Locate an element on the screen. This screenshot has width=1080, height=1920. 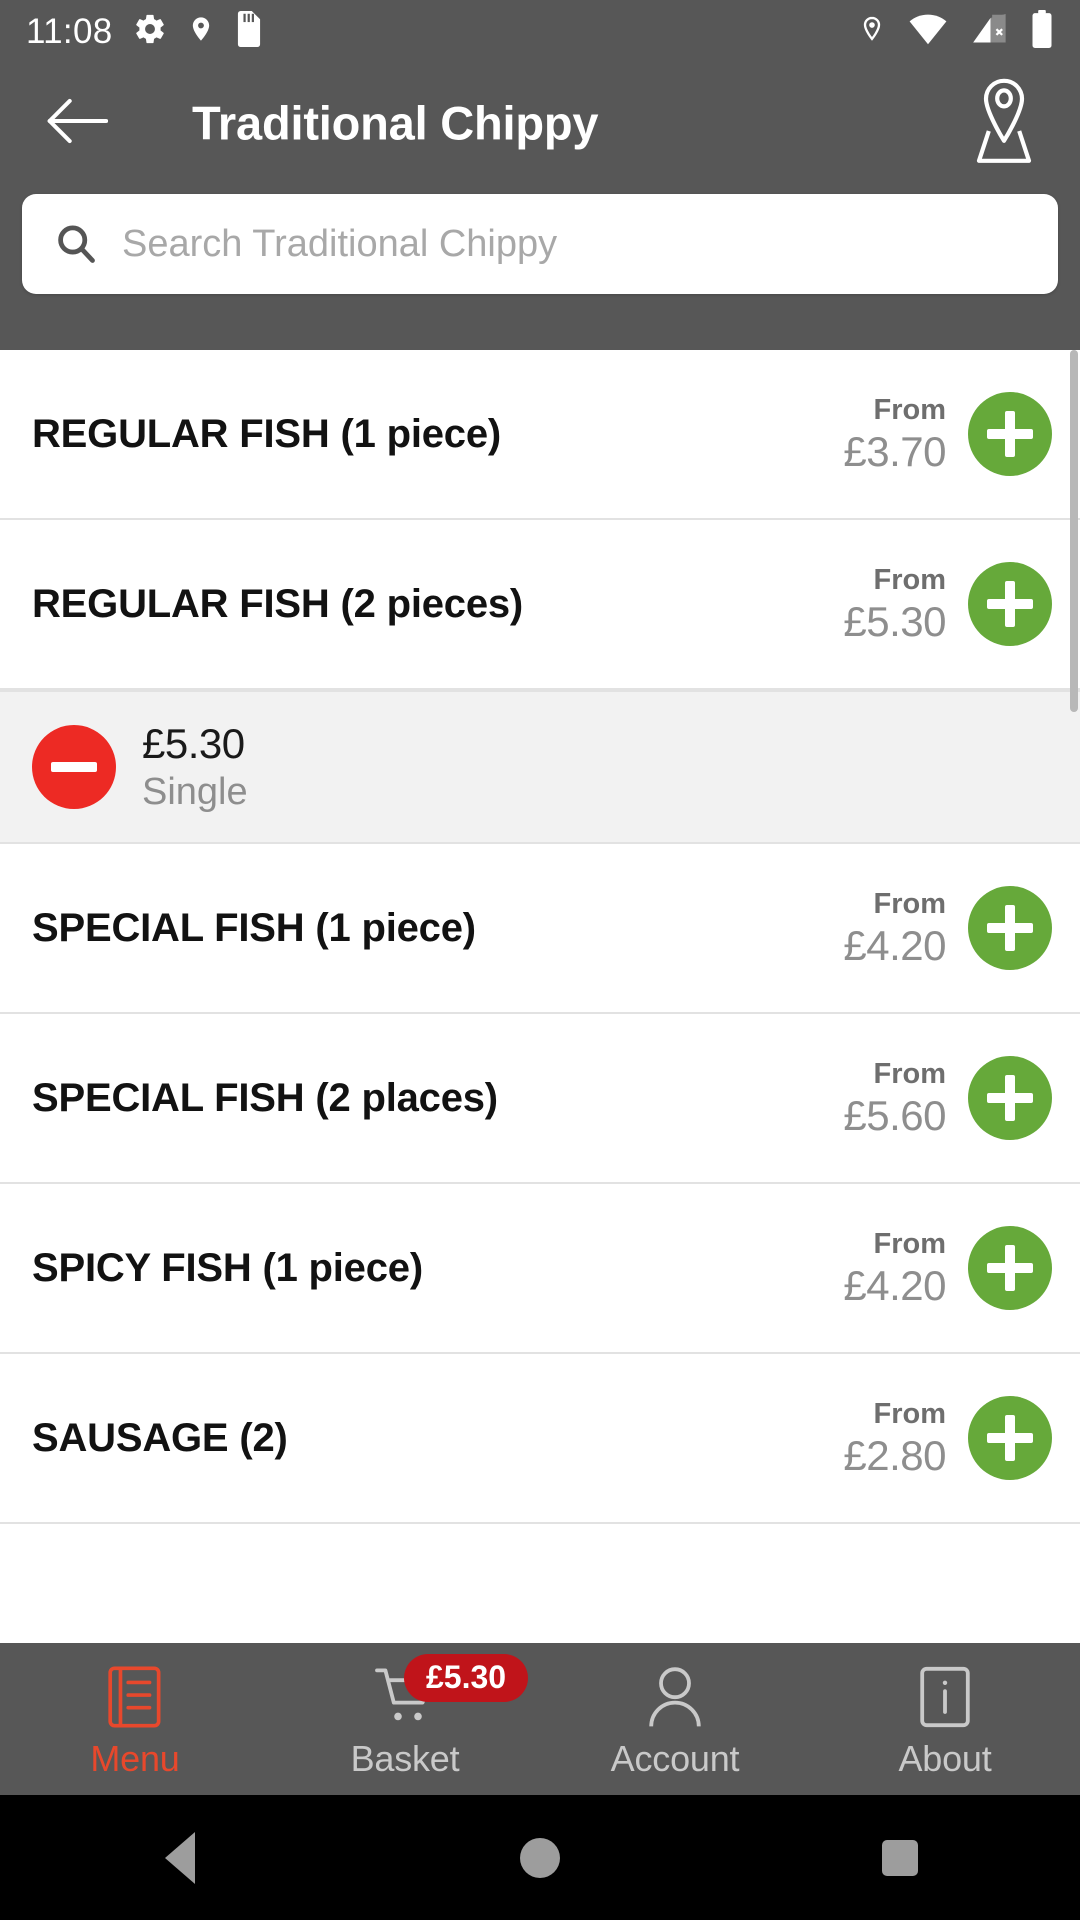
android-back-button is located at coordinates (180, 1857).